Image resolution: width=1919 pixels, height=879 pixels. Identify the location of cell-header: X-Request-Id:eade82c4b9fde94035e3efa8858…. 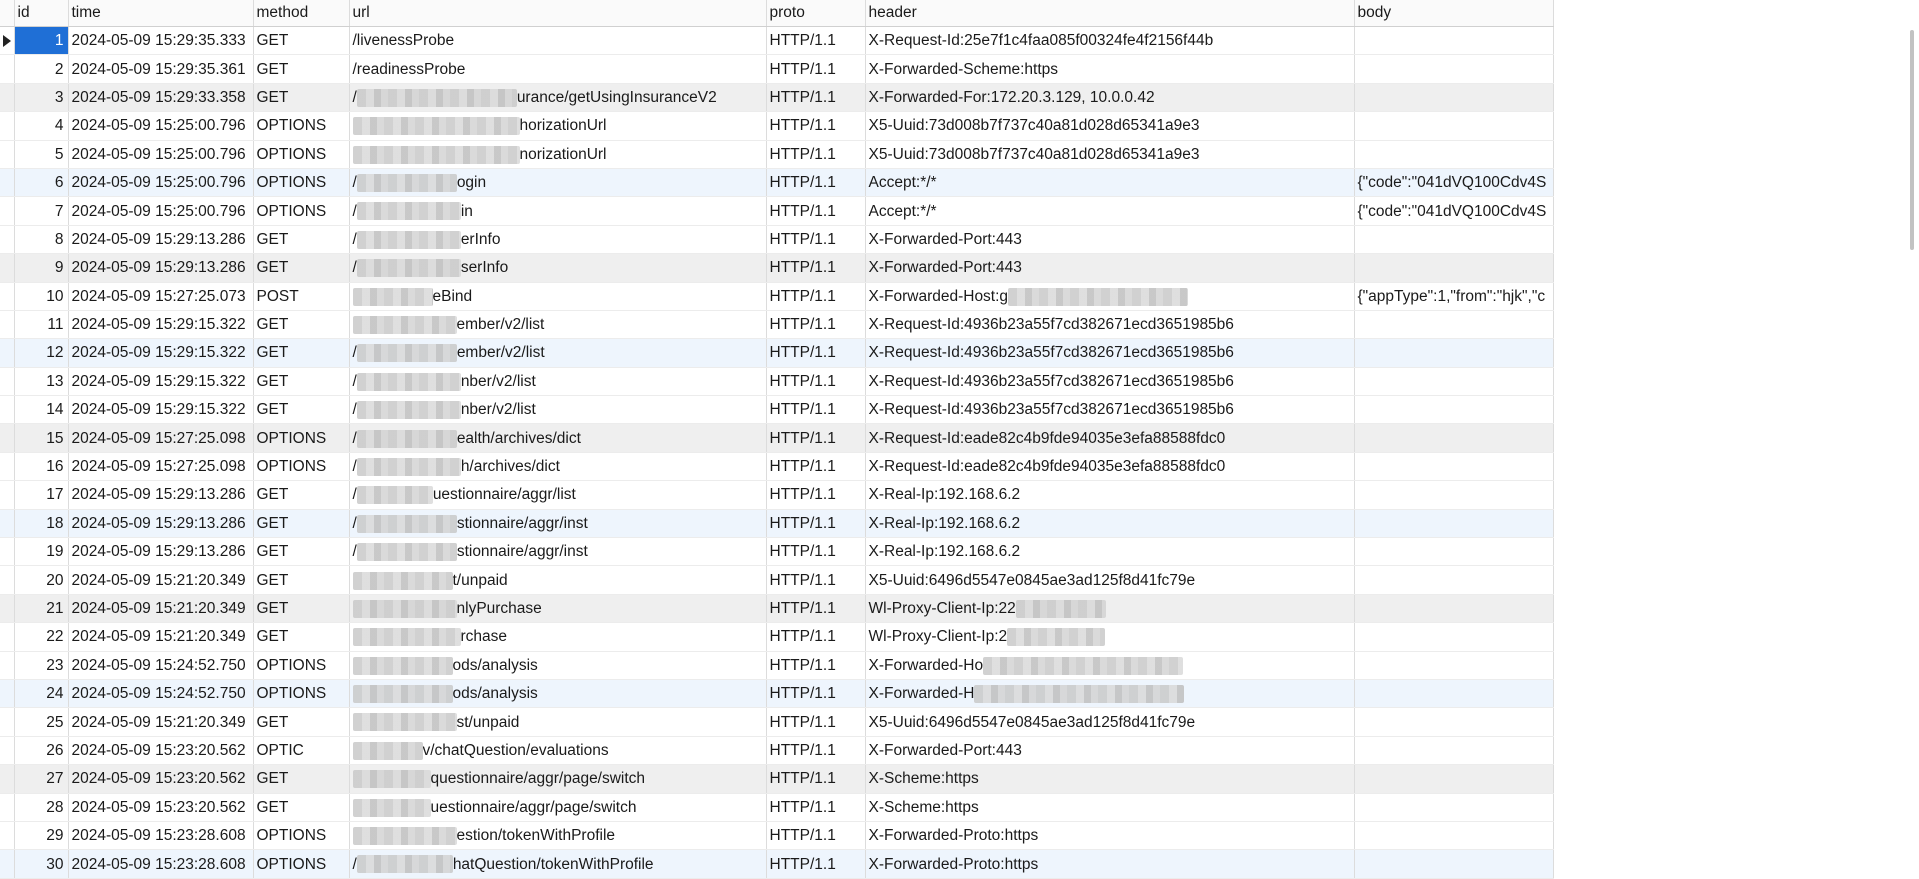
(1110, 438).